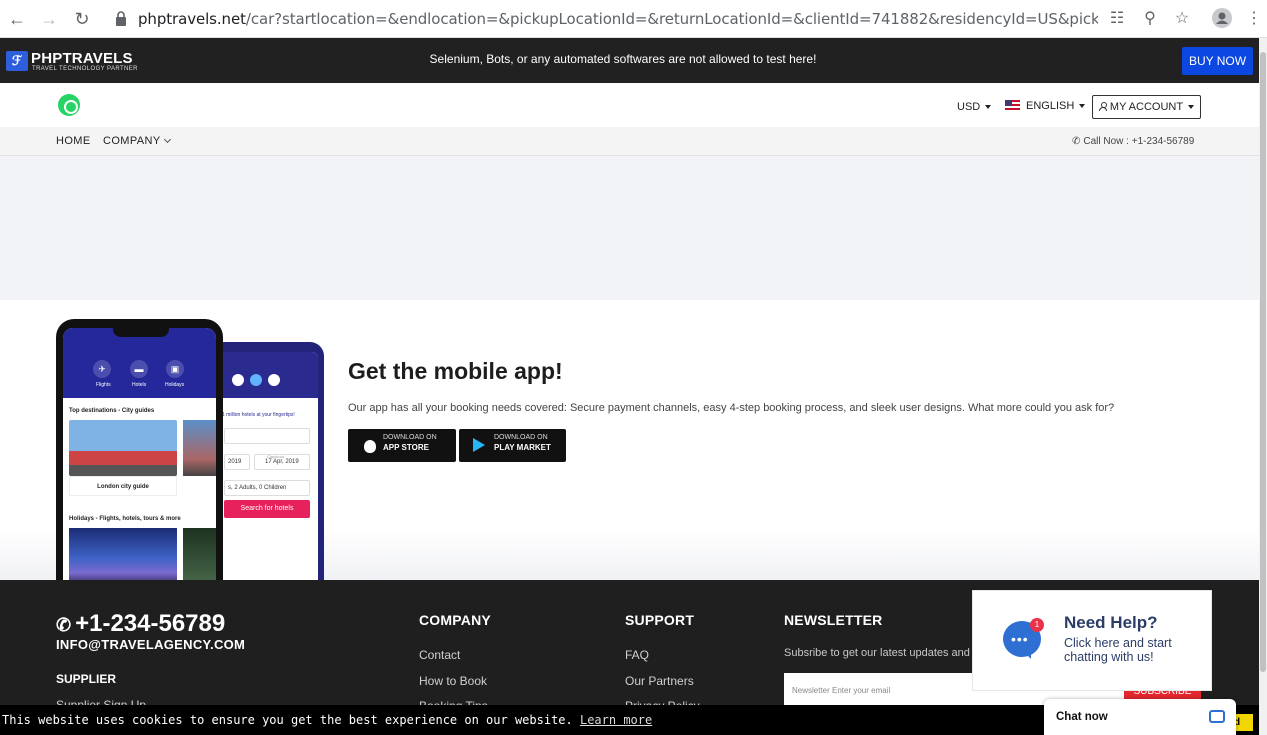 The height and width of the screenshot is (735, 1267). I want to click on checkout-label: Checkout, so click(275, 456).